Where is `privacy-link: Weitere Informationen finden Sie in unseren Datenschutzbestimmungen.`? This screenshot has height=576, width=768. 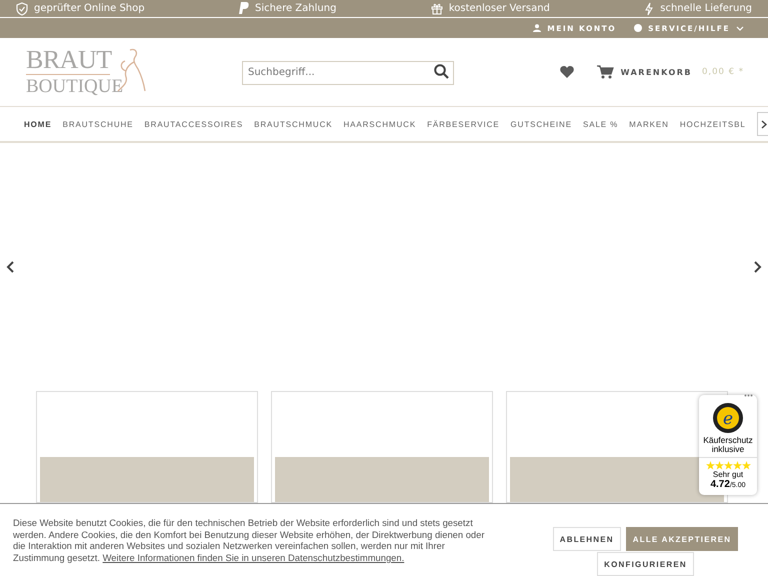 privacy-link: Weitere Informationen finden Sie in unseren Datenschutzbestimmungen. is located at coordinates (253, 558).